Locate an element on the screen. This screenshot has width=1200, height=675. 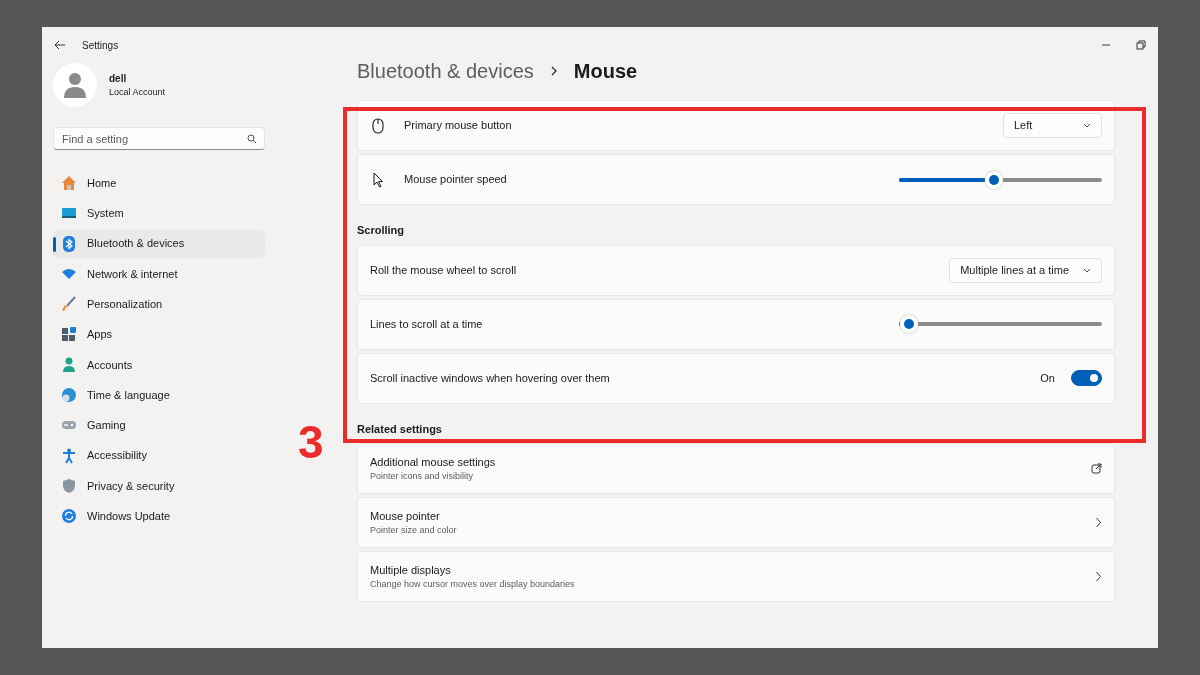
page-title: Mouse is located at coordinates (605, 71).